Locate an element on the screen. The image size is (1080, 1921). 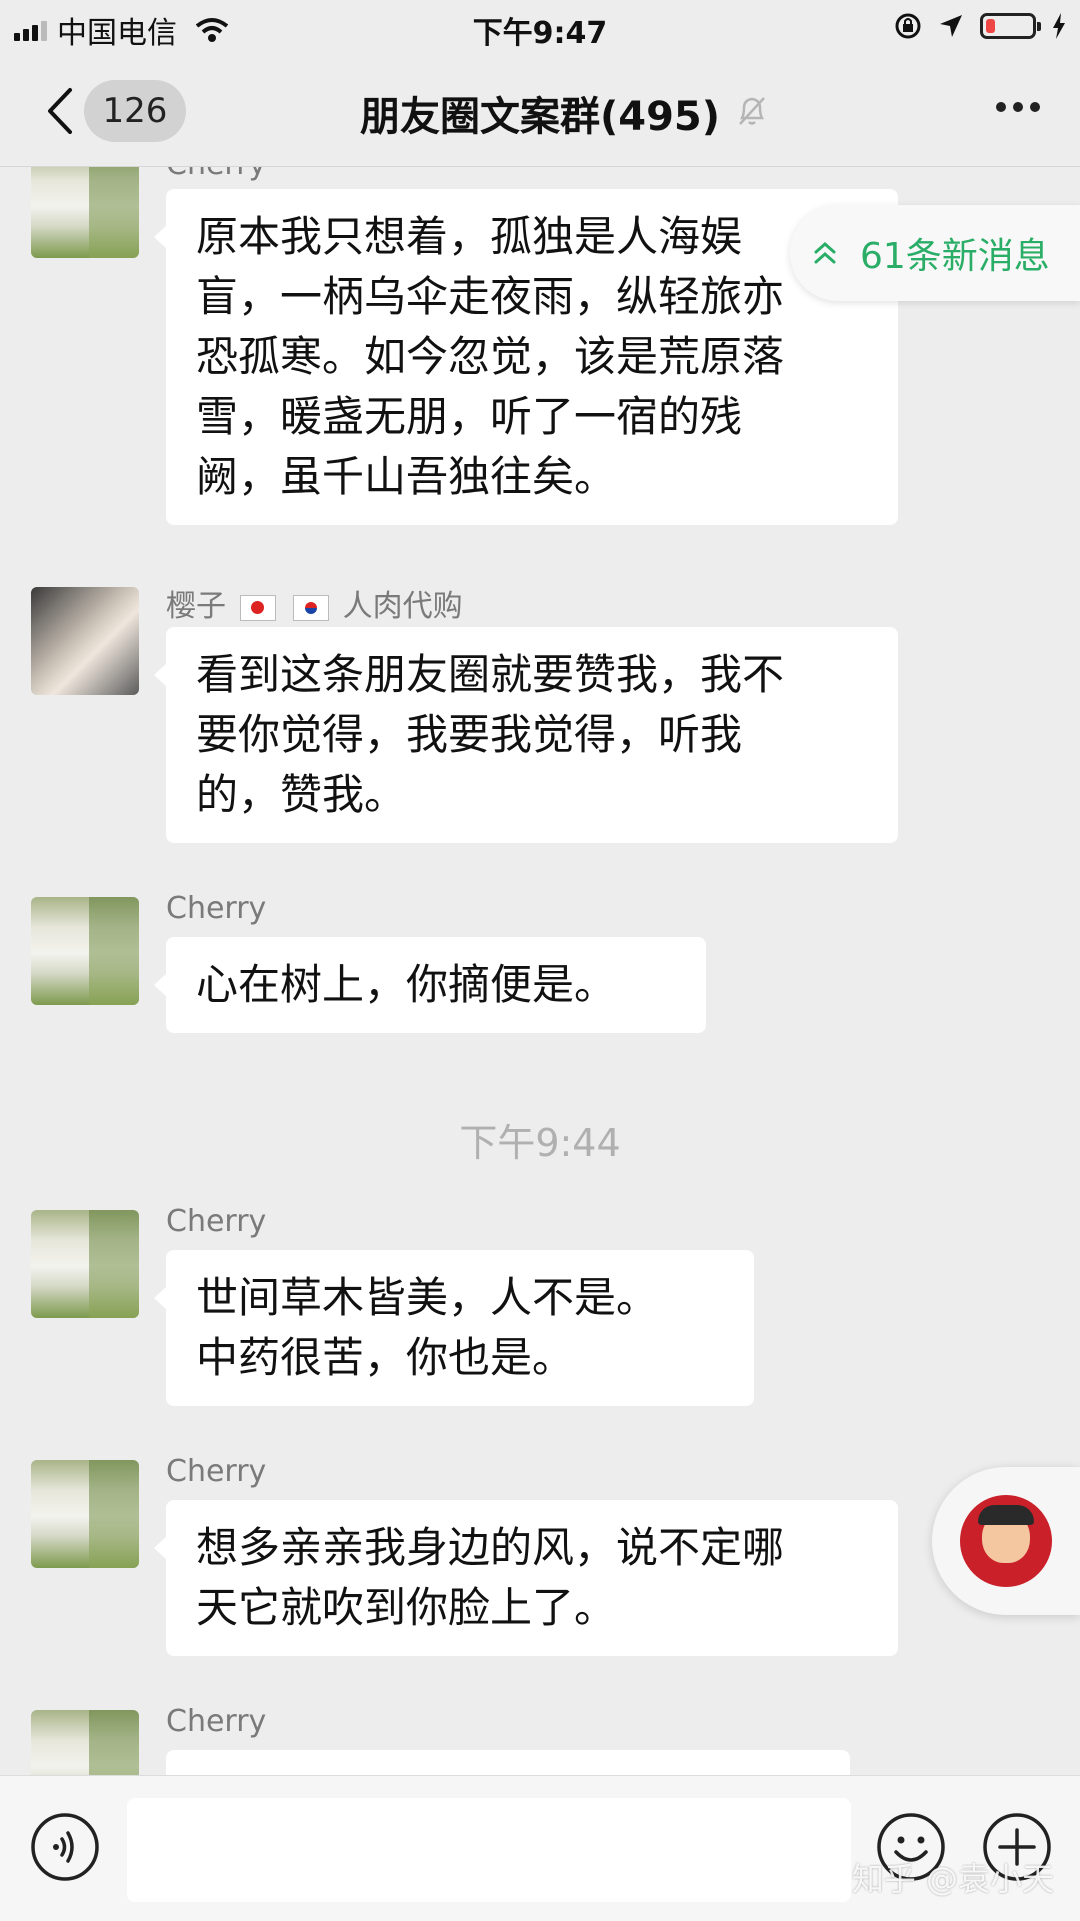
message-bubble: 心在树上，你摘便是。 is located at coordinates (430, 985).